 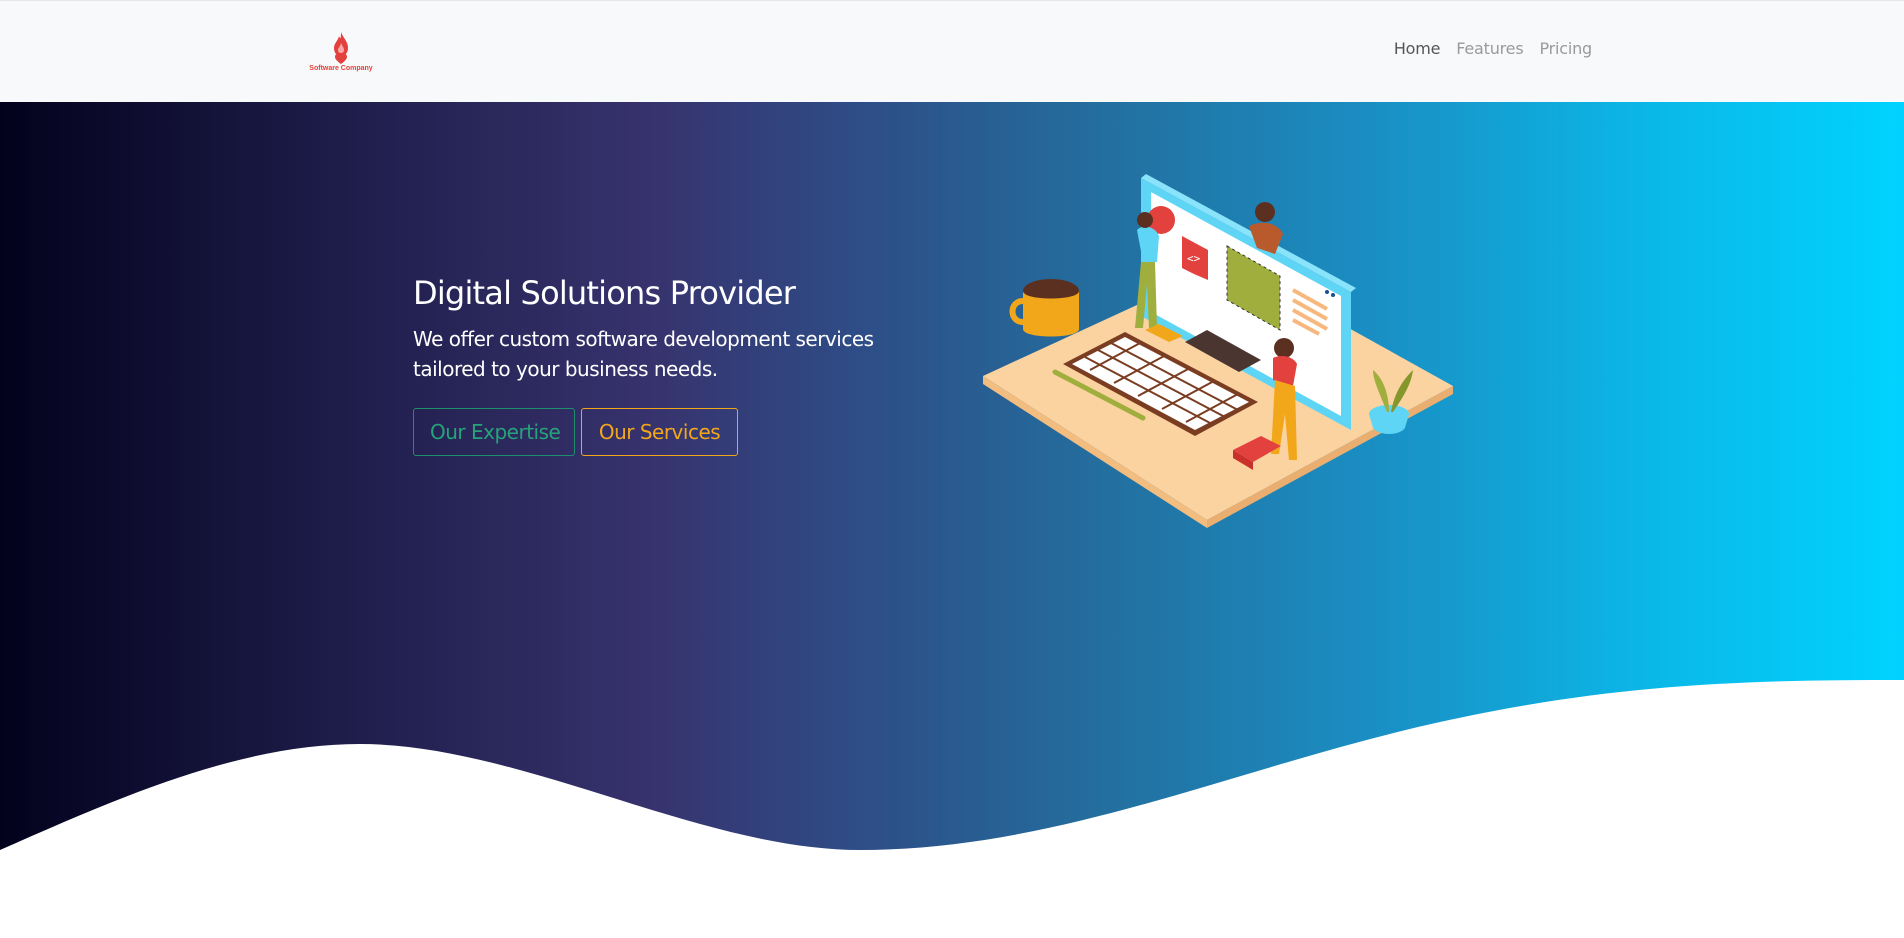 I want to click on person-bottom-icon, so click(x=1284, y=348).